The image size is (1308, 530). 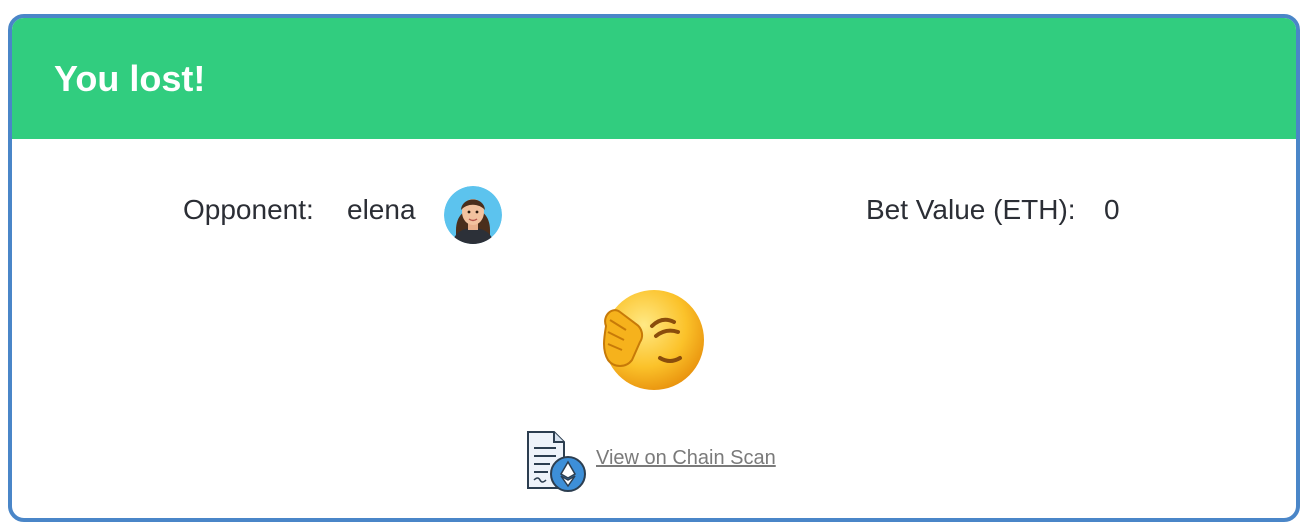 What do you see at coordinates (248, 209) in the screenshot?
I see `opponent-label: Opponent:` at bounding box center [248, 209].